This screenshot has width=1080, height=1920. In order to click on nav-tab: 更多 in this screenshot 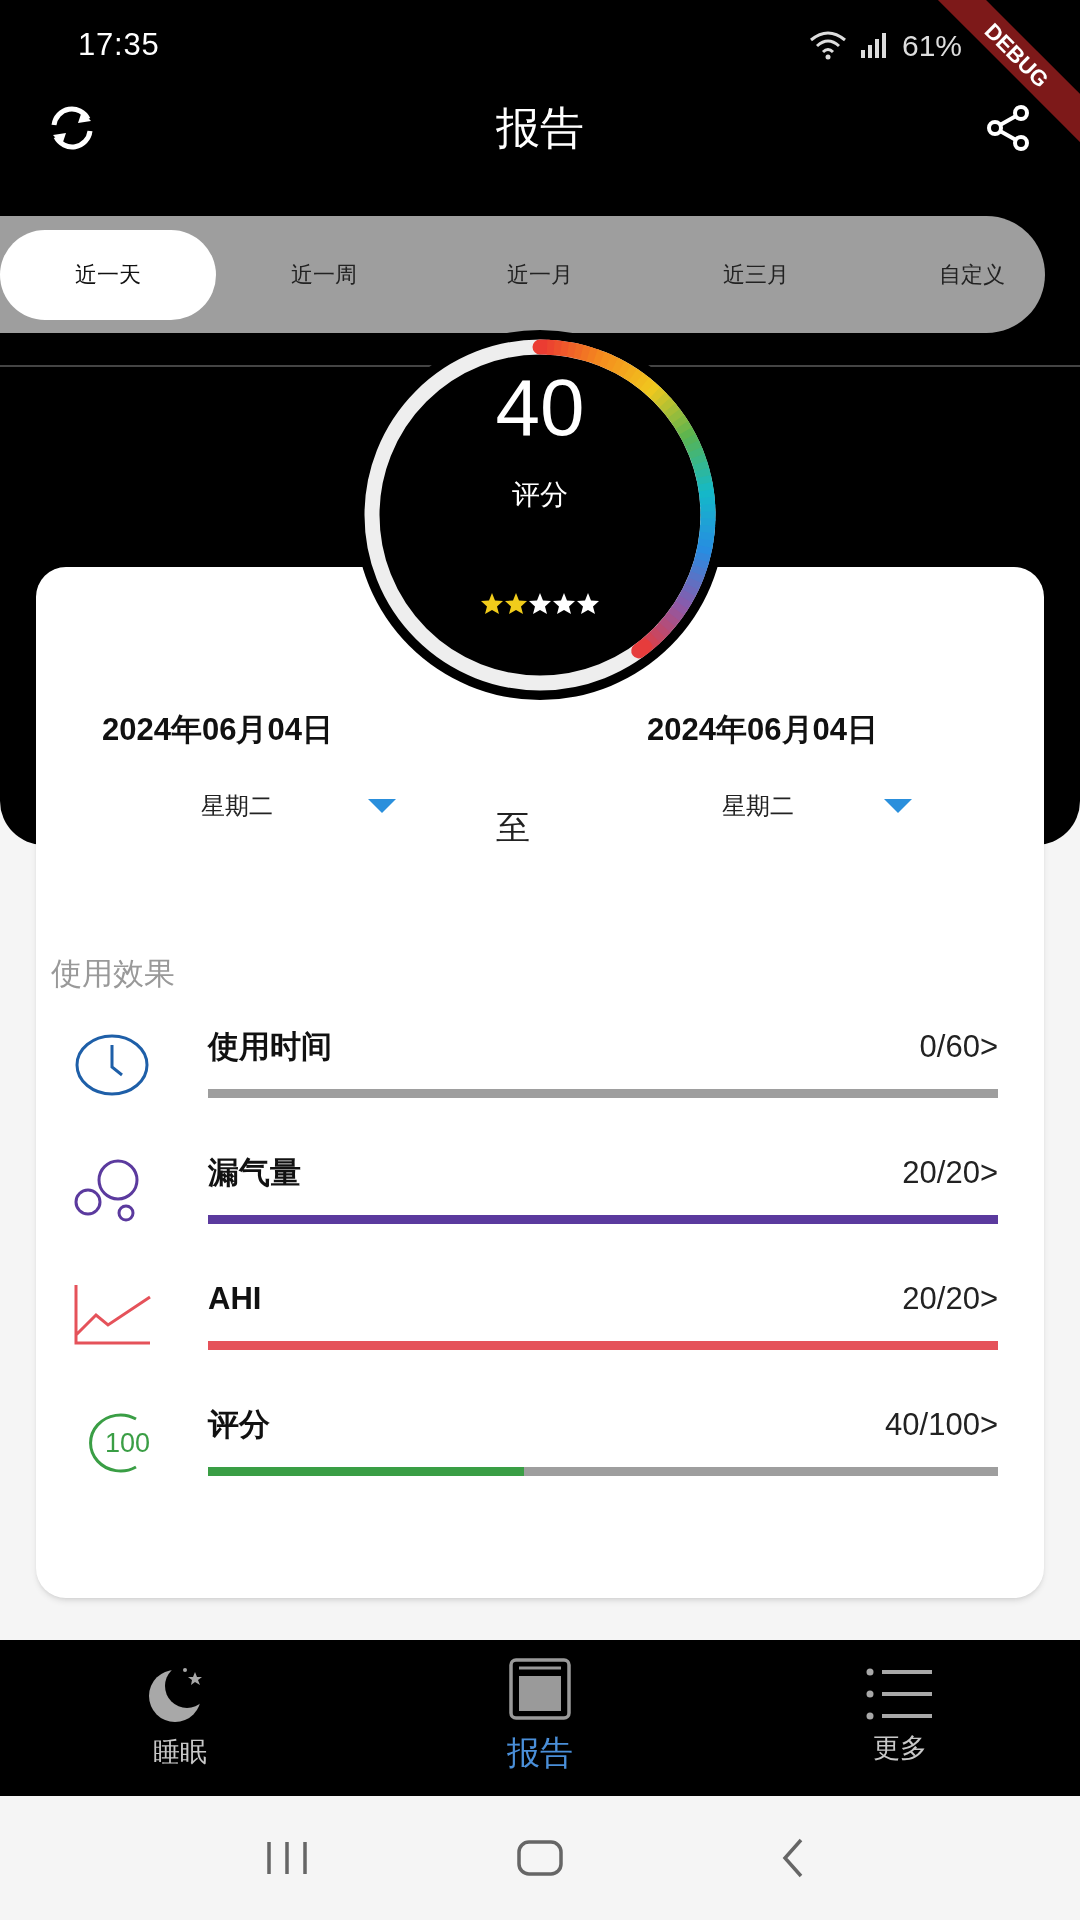, I will do `click(900, 1718)`.